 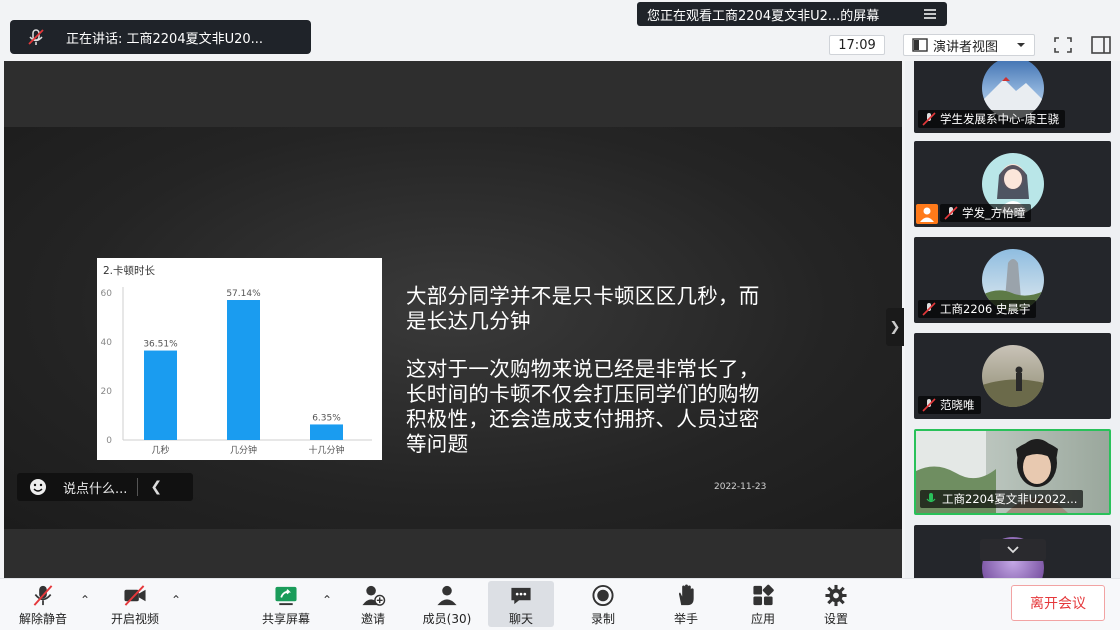 What do you see at coordinates (985, 309) in the screenshot?
I see `participant-name: 工商2206 史晨宇` at bounding box center [985, 309].